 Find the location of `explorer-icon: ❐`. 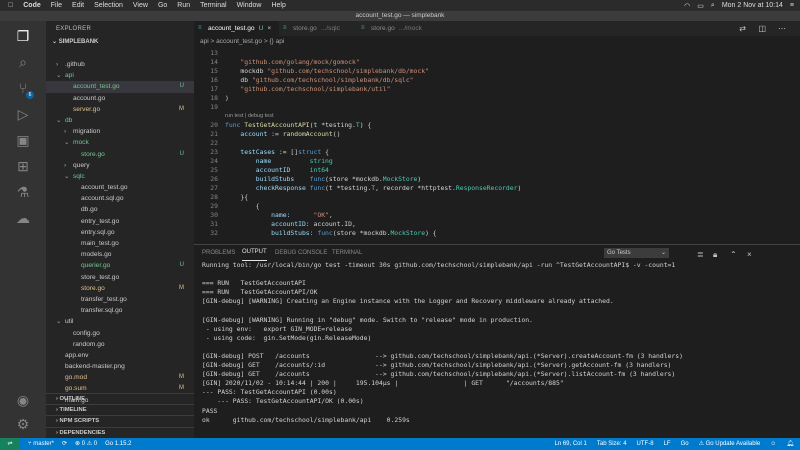

explorer-icon: ❐ is located at coordinates (23, 36).